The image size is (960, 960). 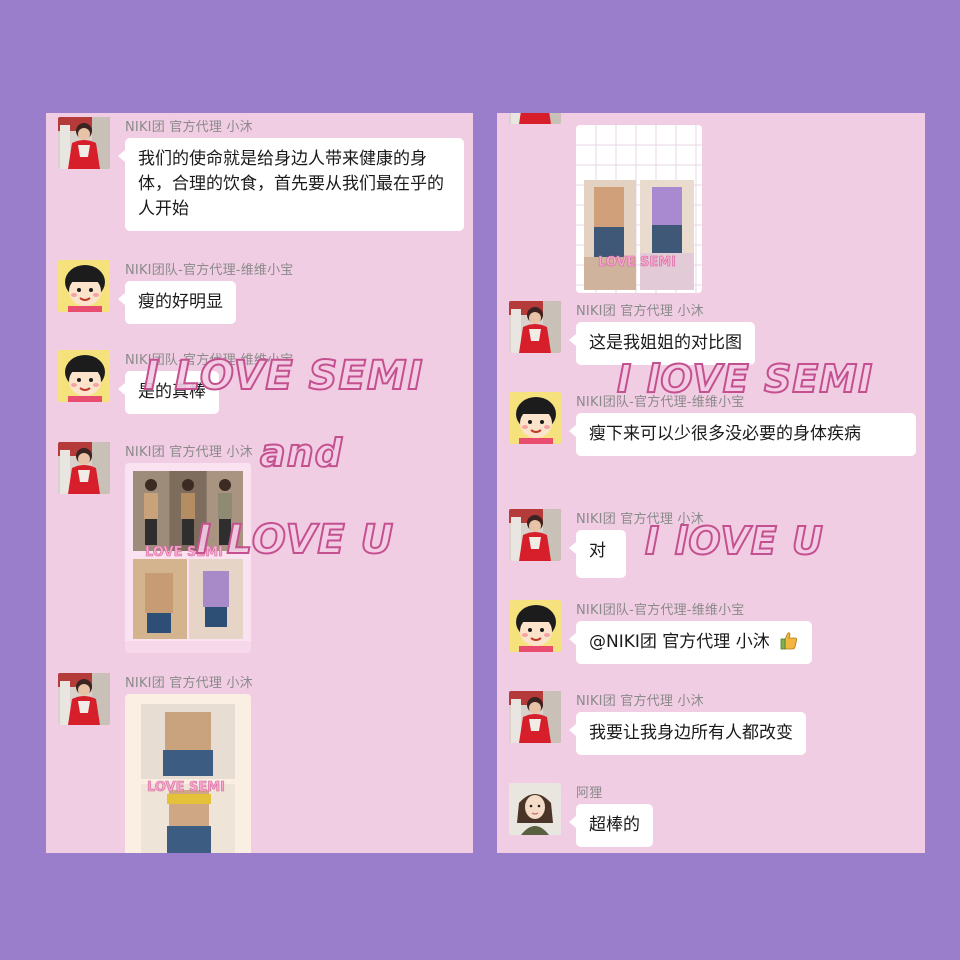 What do you see at coordinates (679, 642) in the screenshot?
I see `mention-text: @NIKI团 官方代理 小沐` at bounding box center [679, 642].